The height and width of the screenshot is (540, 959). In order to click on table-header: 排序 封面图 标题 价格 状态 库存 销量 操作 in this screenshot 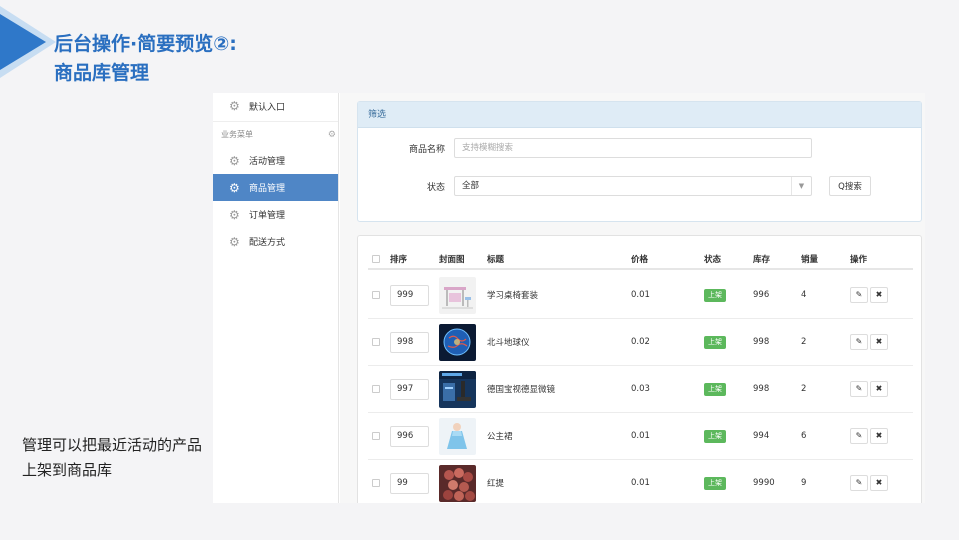, I will do `click(640, 259)`.